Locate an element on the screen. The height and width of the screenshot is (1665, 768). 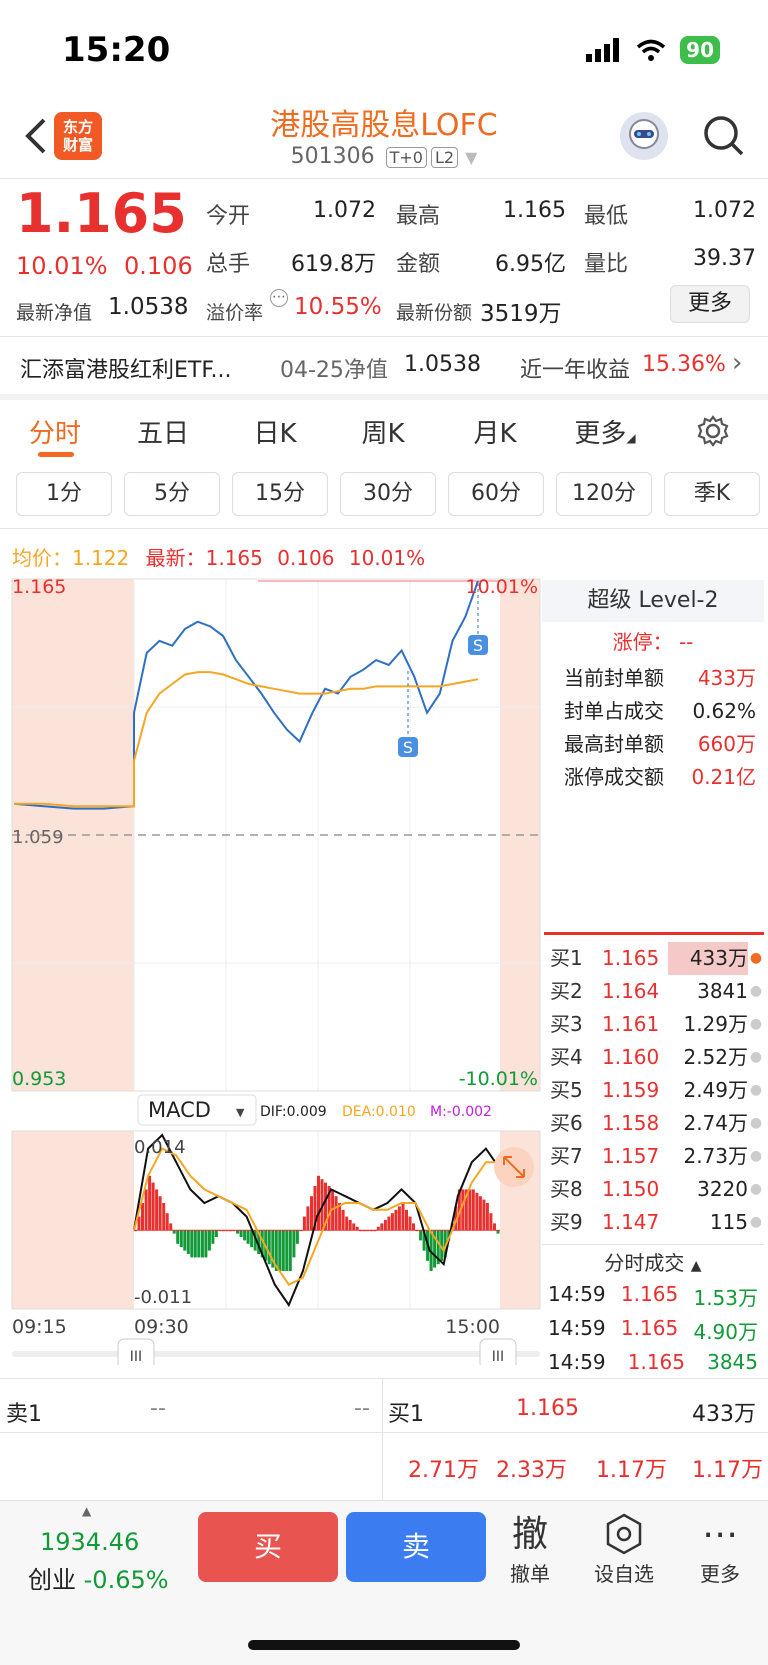
level2-title: 超级 Level-2 is located at coordinates (653, 601).